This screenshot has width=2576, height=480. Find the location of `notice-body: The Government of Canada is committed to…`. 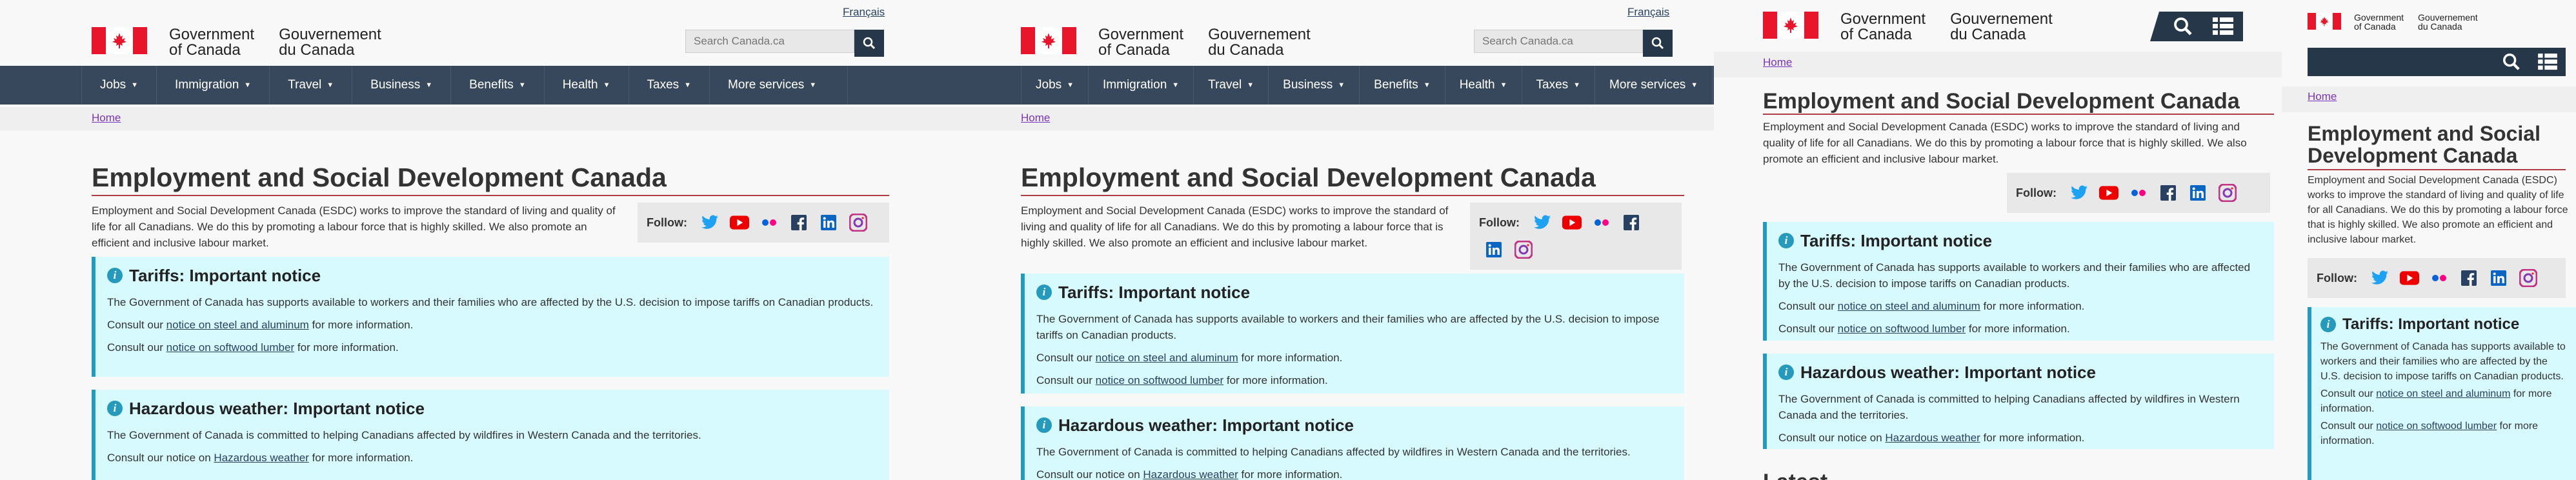

notice-body: The Government of Canada is committed to… is located at coordinates (1333, 452).